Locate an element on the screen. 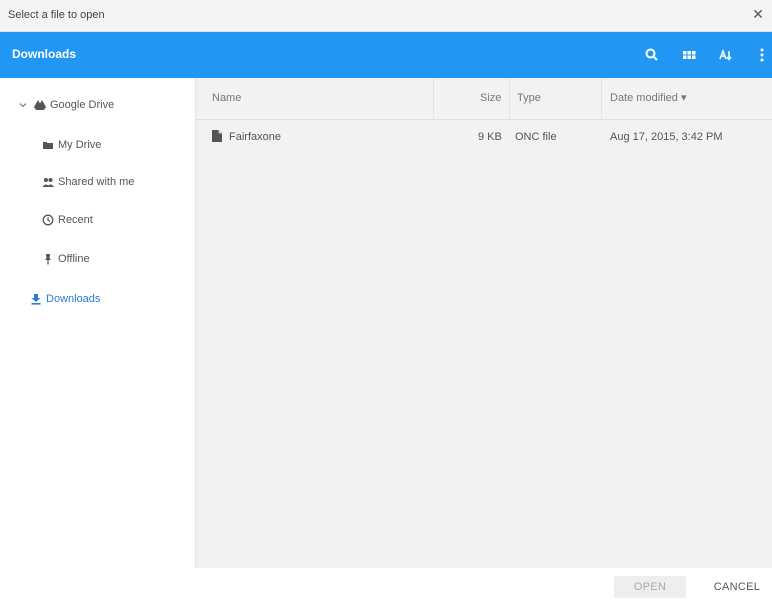 This screenshot has width=772, height=602. sidebar-item-google-drive: Google Drive is located at coordinates (66, 105).